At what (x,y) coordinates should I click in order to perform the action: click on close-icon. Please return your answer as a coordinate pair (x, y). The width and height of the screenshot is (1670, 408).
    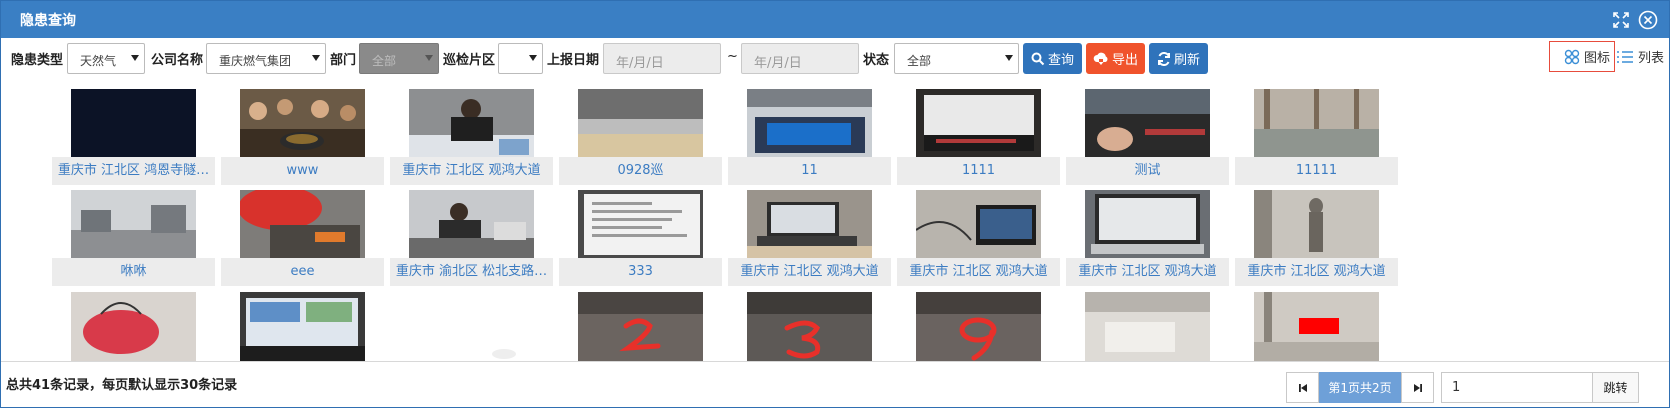
    Looking at the image, I should click on (1648, 20).